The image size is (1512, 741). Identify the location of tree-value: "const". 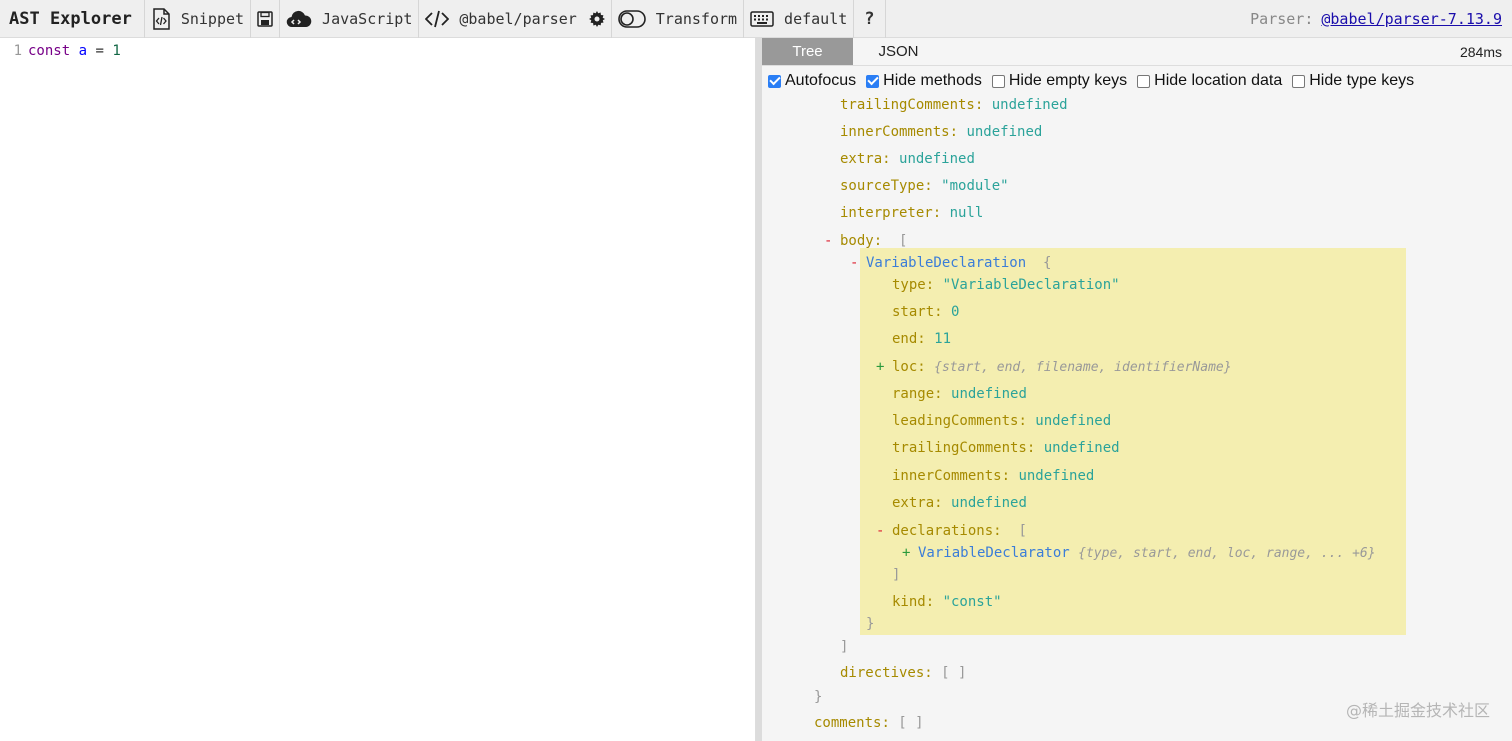
(972, 602).